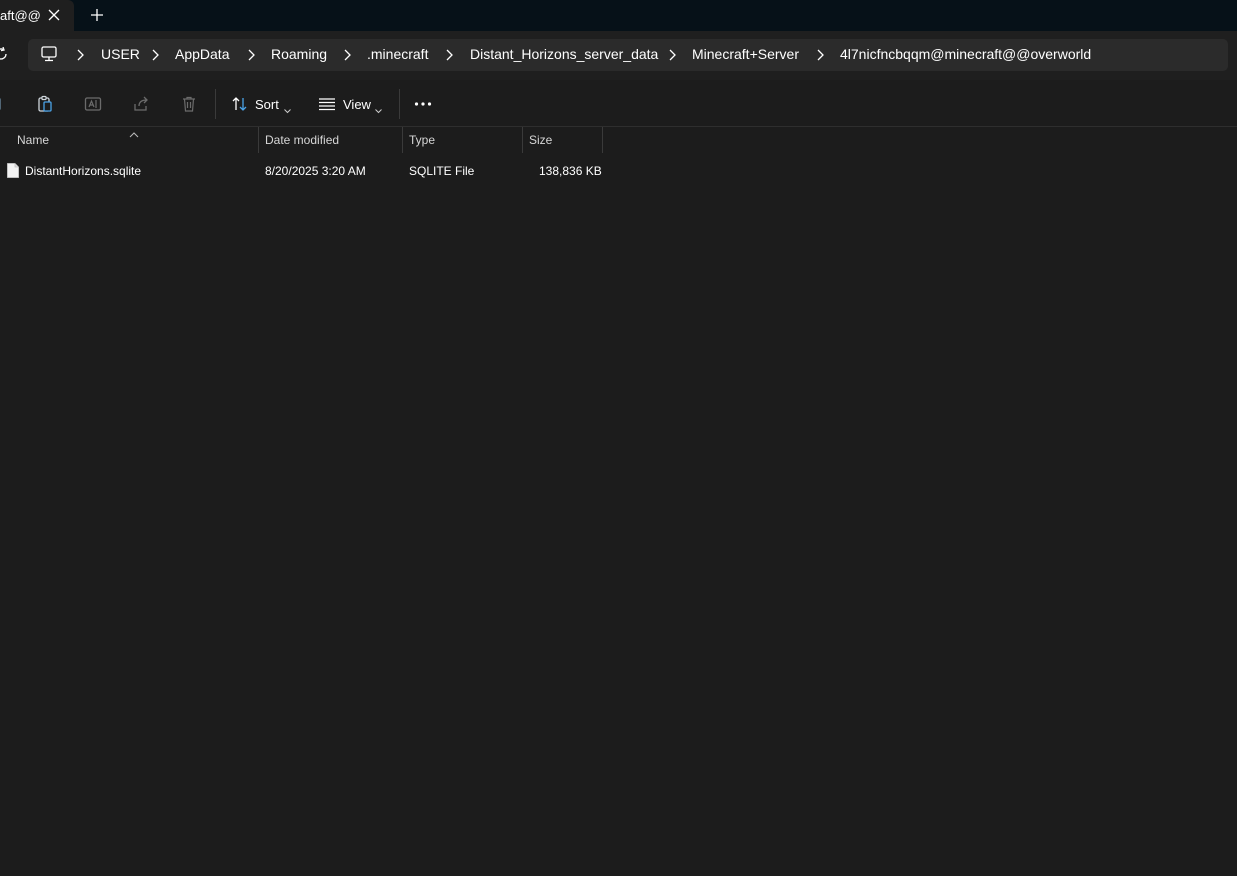 Image resolution: width=1237 pixels, height=876 pixels. What do you see at coordinates (570, 171) in the screenshot?
I see `file-size: 138,836 KB` at bounding box center [570, 171].